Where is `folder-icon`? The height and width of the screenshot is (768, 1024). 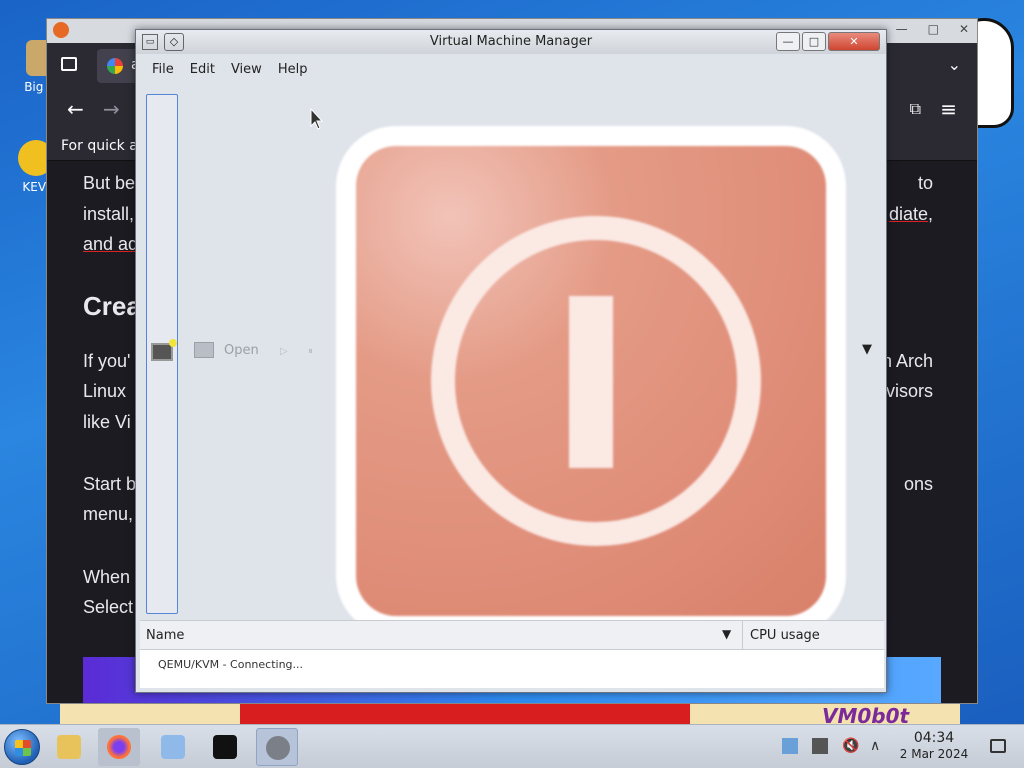 folder-icon is located at coordinates (69, 747).